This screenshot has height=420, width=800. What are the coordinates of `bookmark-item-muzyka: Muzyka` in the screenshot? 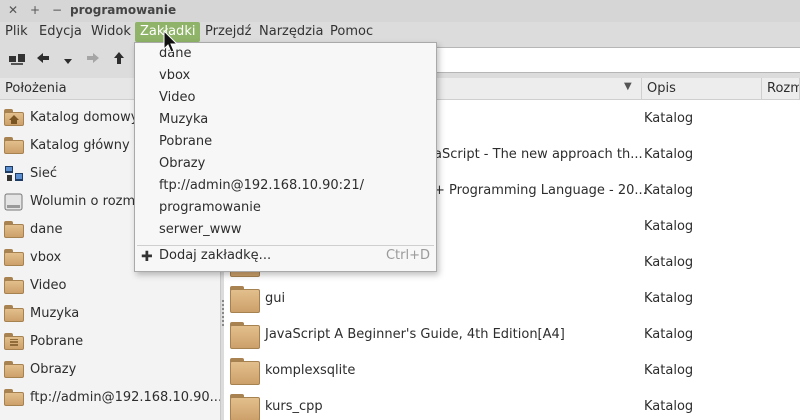 It's located at (183, 120).